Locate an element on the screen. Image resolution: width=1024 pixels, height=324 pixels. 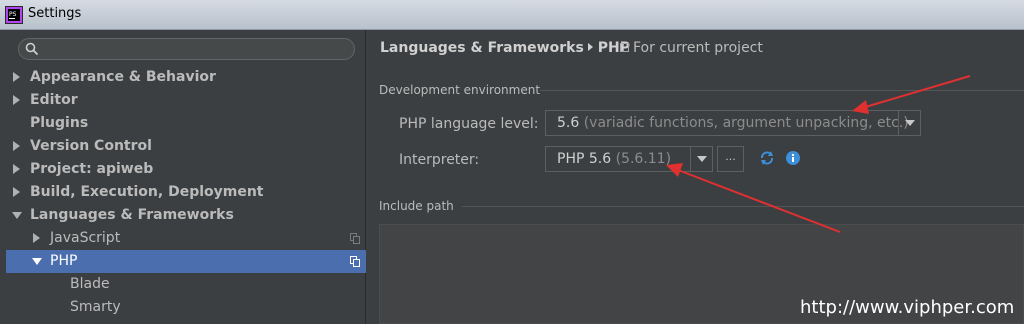
title-bar: PS Settings is located at coordinates (512, 15).